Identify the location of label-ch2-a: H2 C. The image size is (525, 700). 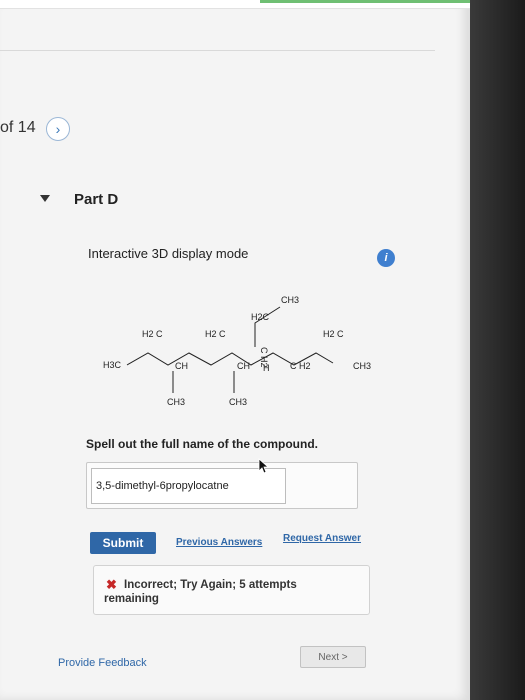
(152, 334).